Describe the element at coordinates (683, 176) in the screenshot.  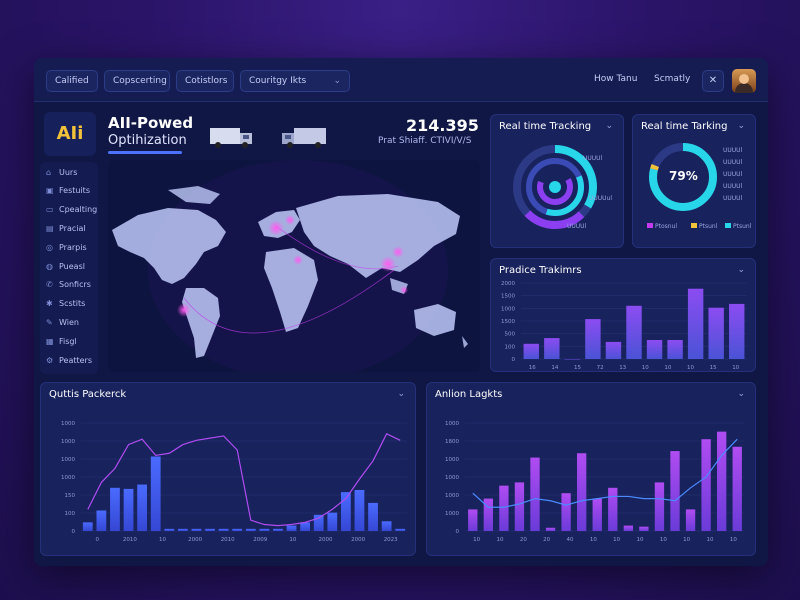
I see `donut-percent: 79%` at that location.